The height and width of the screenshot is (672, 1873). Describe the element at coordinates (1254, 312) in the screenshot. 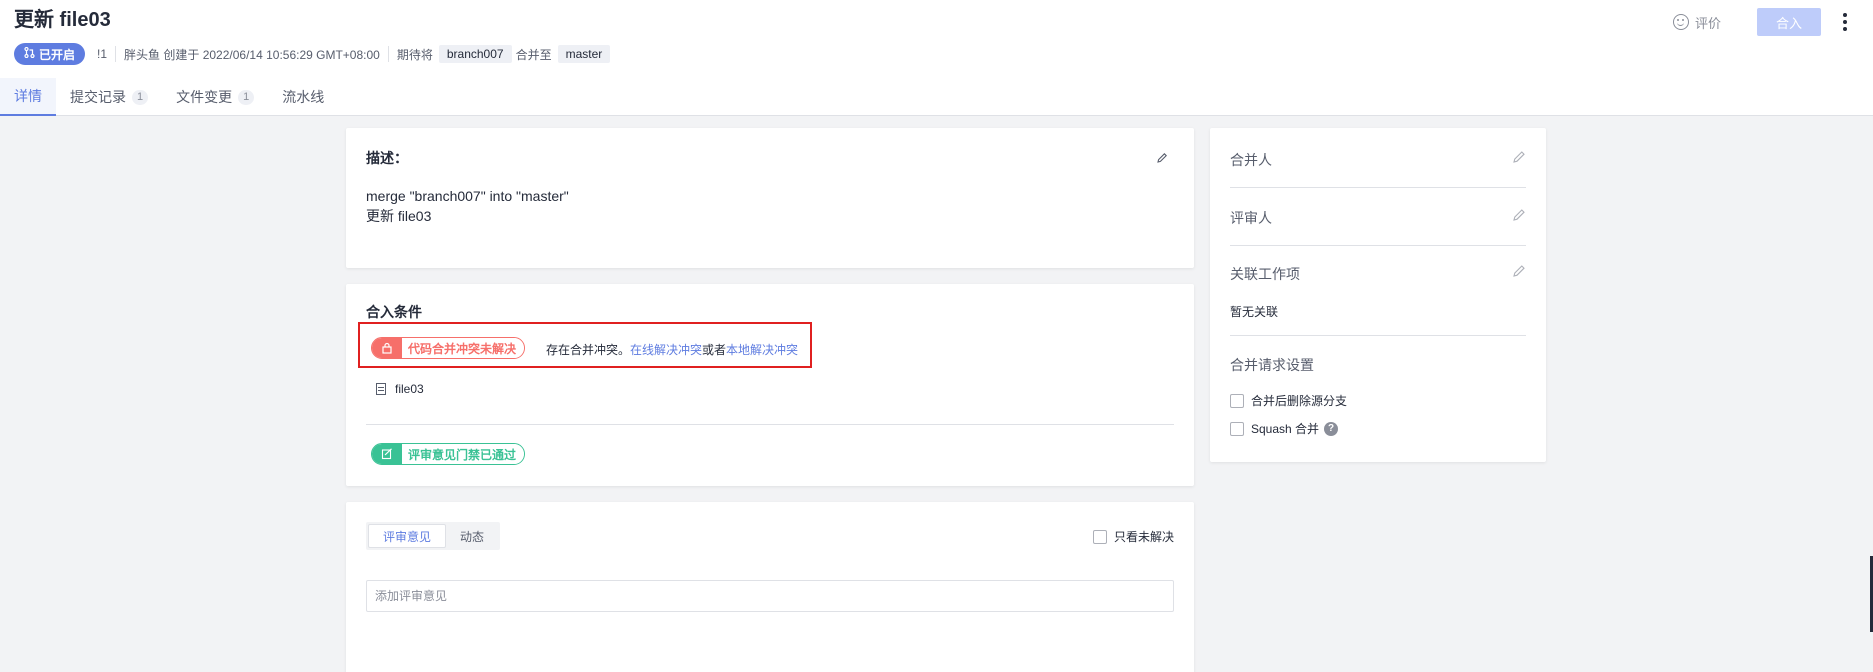

I see `work-item-value: 暂无关联` at that location.